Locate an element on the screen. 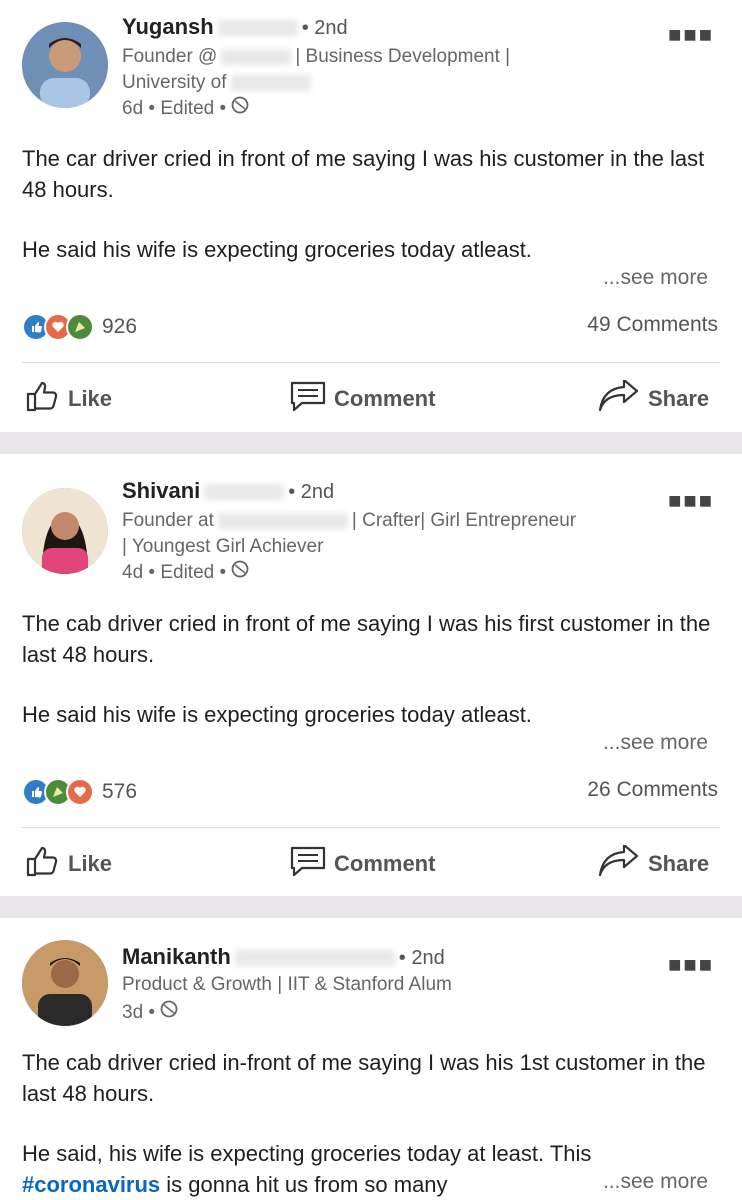 The width and height of the screenshot is (742, 1200). reaction-count: 926 is located at coordinates (120, 326).